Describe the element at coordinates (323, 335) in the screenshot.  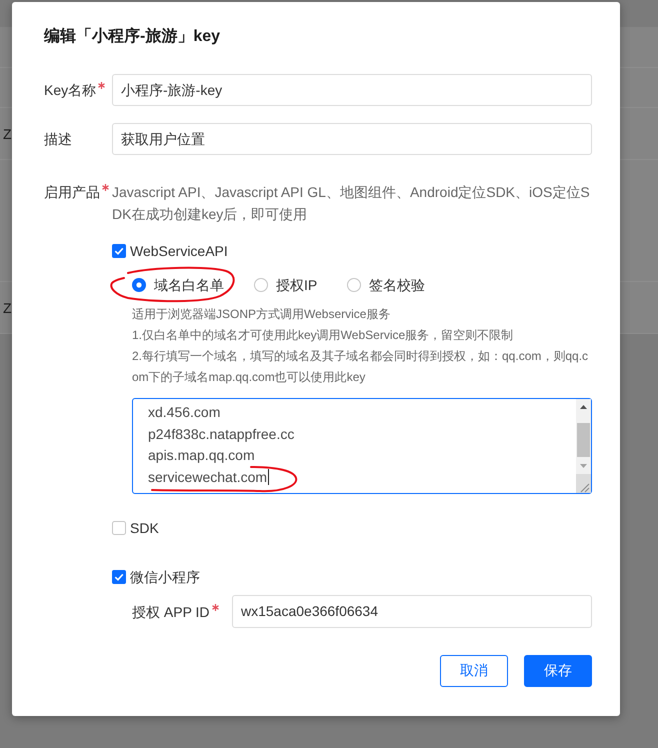
I see `hint-text: 1.仅白名单中的域名才可使用此key调用WebService服务，留空则不限制` at that location.